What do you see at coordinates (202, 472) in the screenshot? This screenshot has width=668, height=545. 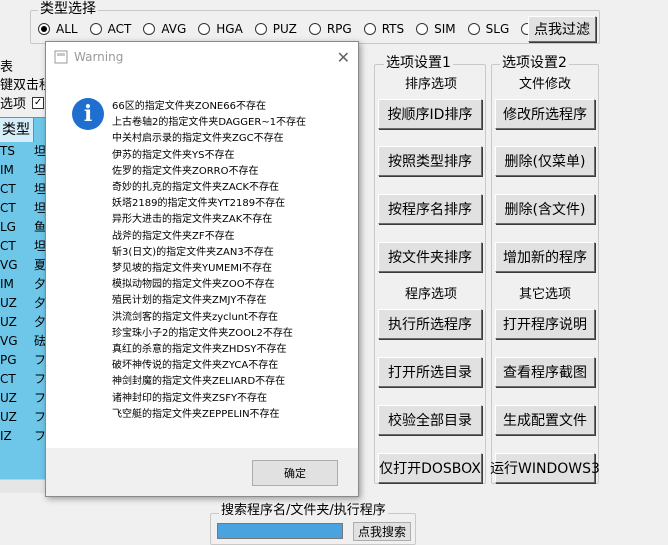 I see `dialog-footer: 确定` at bounding box center [202, 472].